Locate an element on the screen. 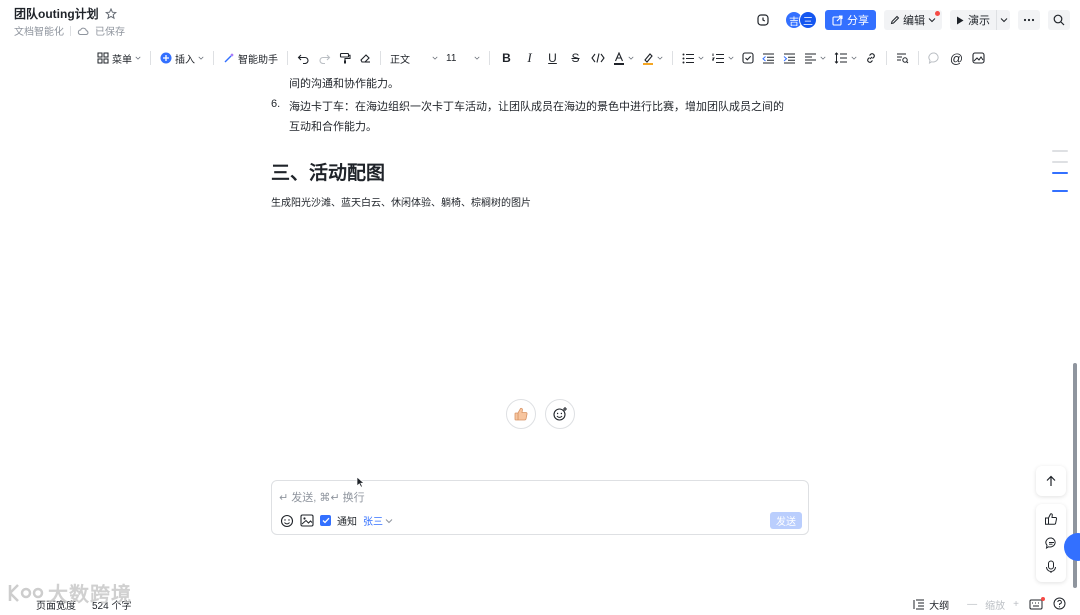 The image size is (1080, 615). zoom-label: 缩放 is located at coordinates (995, 606).